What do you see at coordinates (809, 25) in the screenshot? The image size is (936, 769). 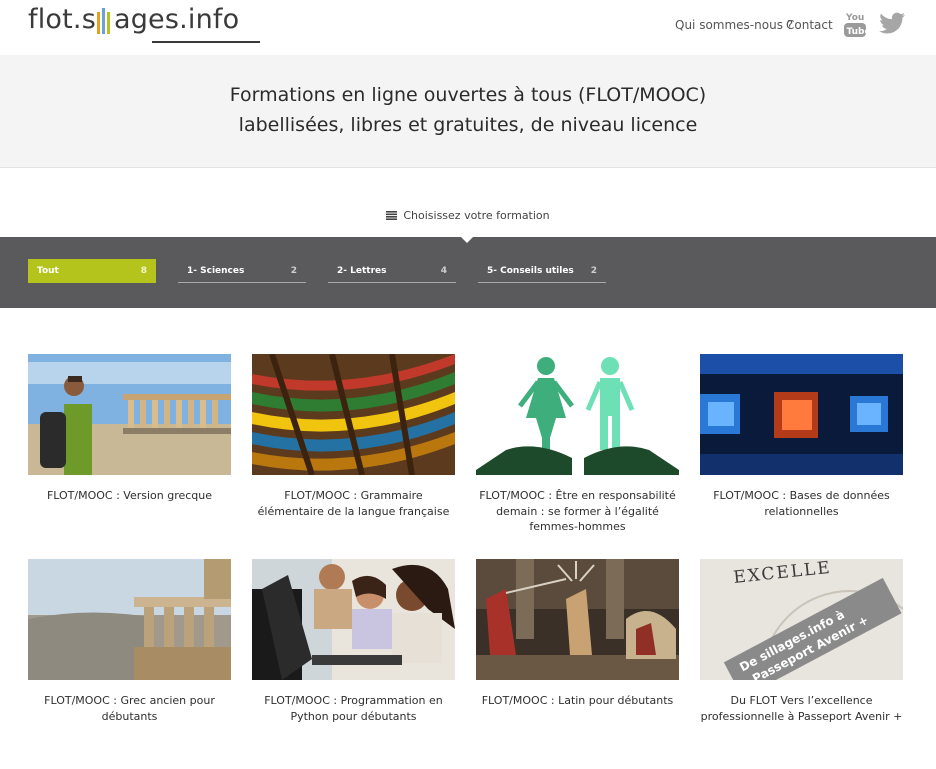 I see `nav-contact-link: Contact` at bounding box center [809, 25].